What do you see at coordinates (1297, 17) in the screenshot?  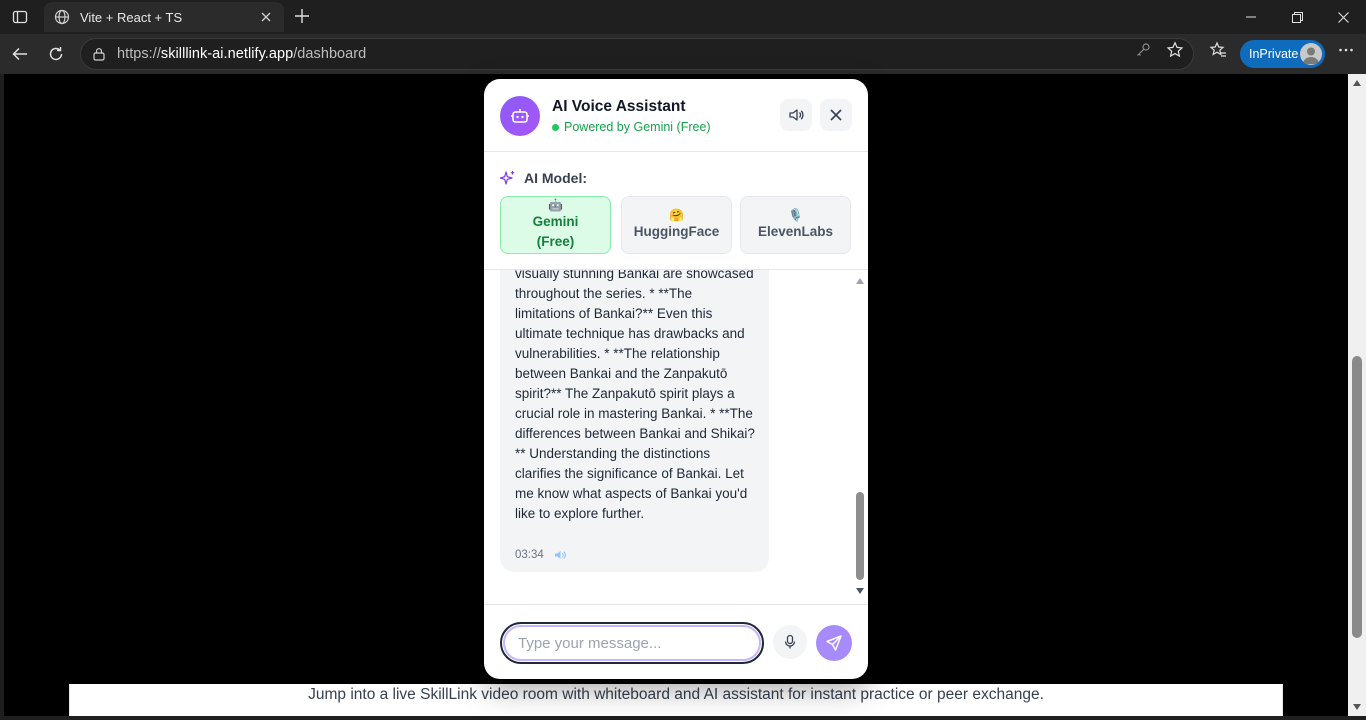 I see `restore-icon` at bounding box center [1297, 17].